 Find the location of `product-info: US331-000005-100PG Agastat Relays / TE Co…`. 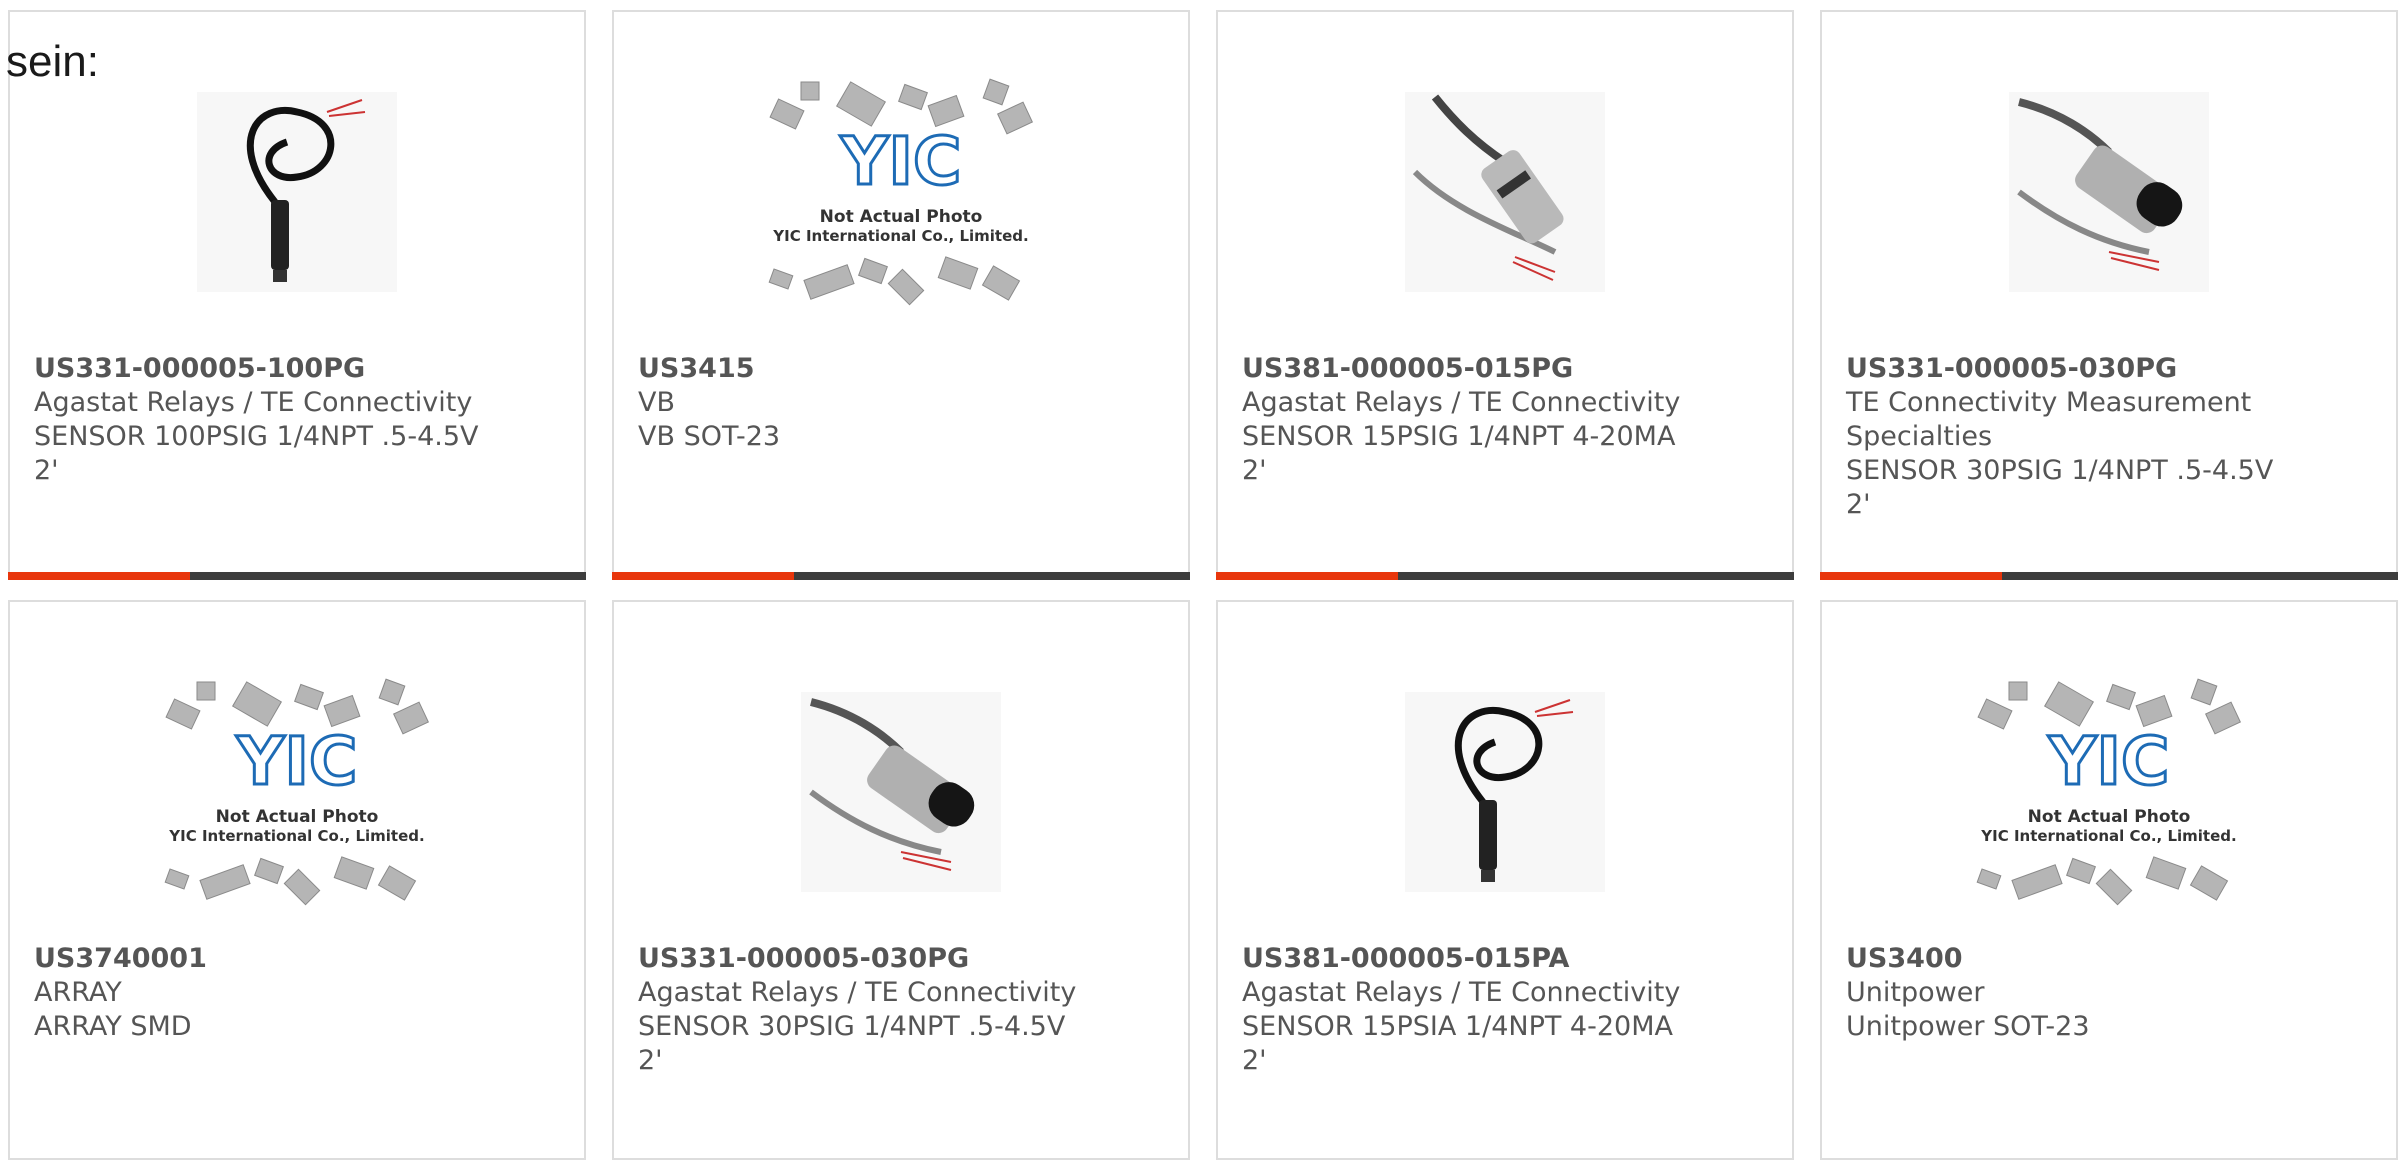

product-info: US331-000005-100PG Agastat Relays / TE Co… is located at coordinates (299, 420).